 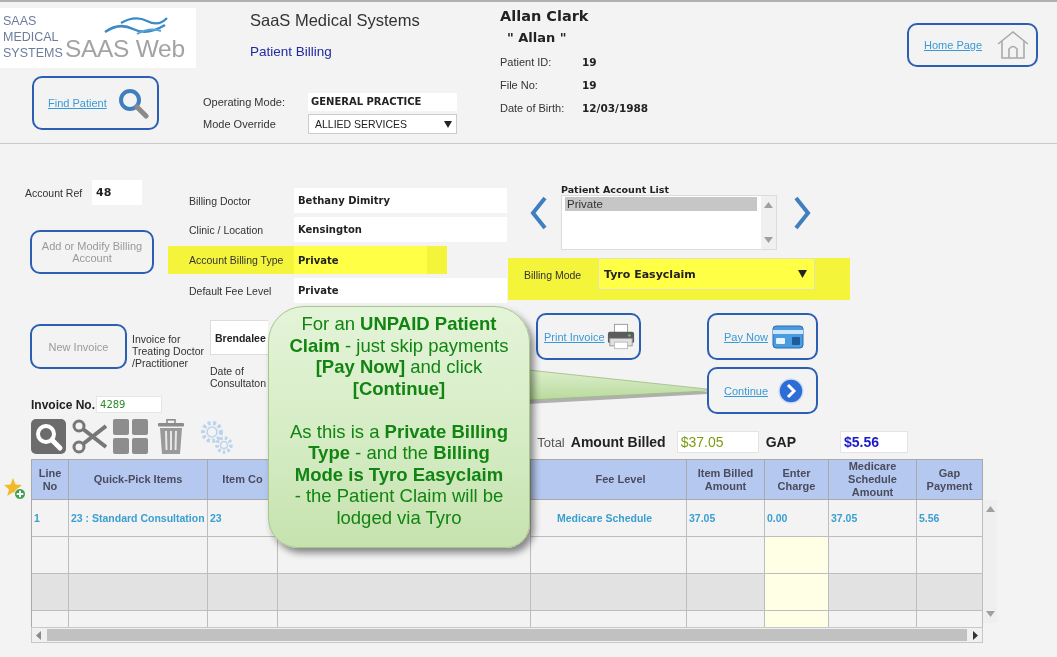 I want to click on billing-field-label: Billing Doctor, so click(x=220, y=200).